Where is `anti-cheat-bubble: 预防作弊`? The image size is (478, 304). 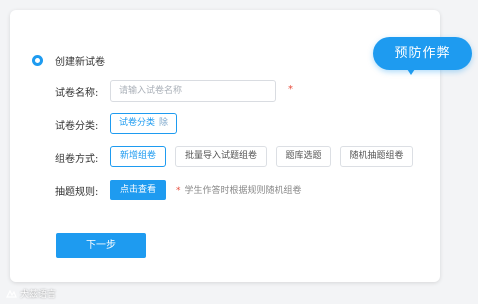 anti-cheat-bubble: 预防作弊 is located at coordinates (422, 53).